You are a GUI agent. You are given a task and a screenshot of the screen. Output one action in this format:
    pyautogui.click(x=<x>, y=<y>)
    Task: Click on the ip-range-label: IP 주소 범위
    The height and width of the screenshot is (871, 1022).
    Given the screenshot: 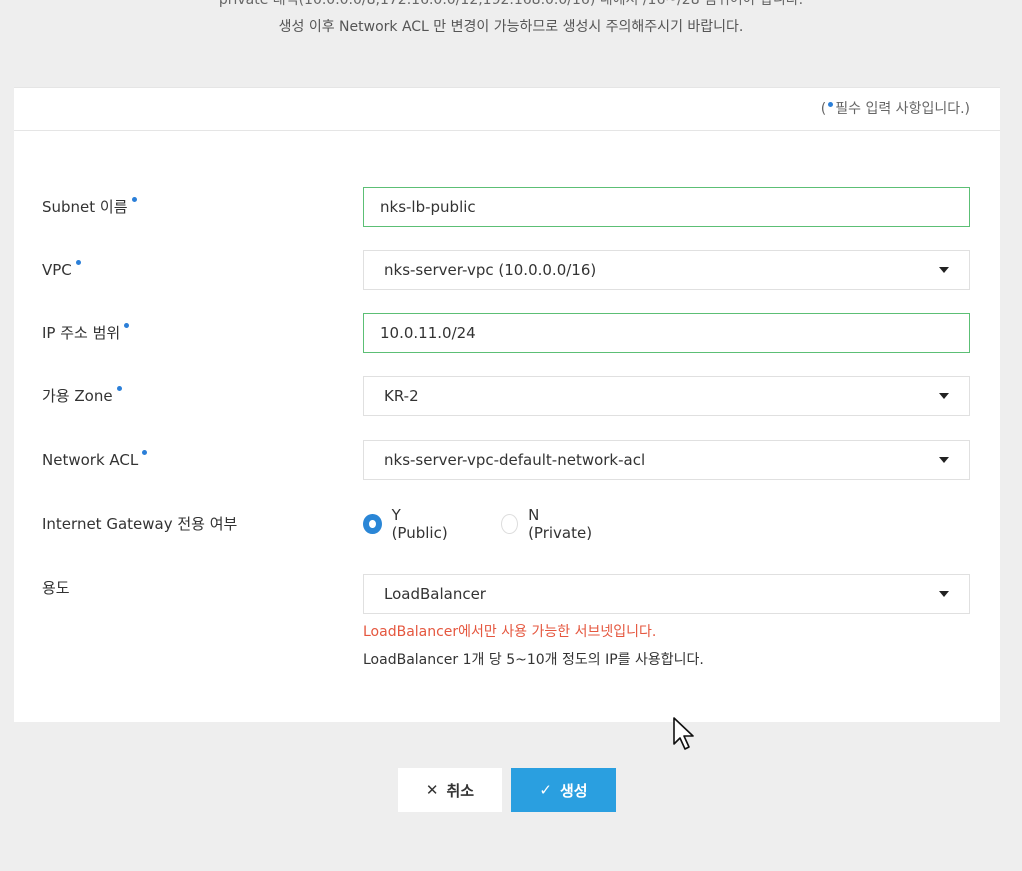 What is the action you would take?
    pyautogui.click(x=86, y=333)
    